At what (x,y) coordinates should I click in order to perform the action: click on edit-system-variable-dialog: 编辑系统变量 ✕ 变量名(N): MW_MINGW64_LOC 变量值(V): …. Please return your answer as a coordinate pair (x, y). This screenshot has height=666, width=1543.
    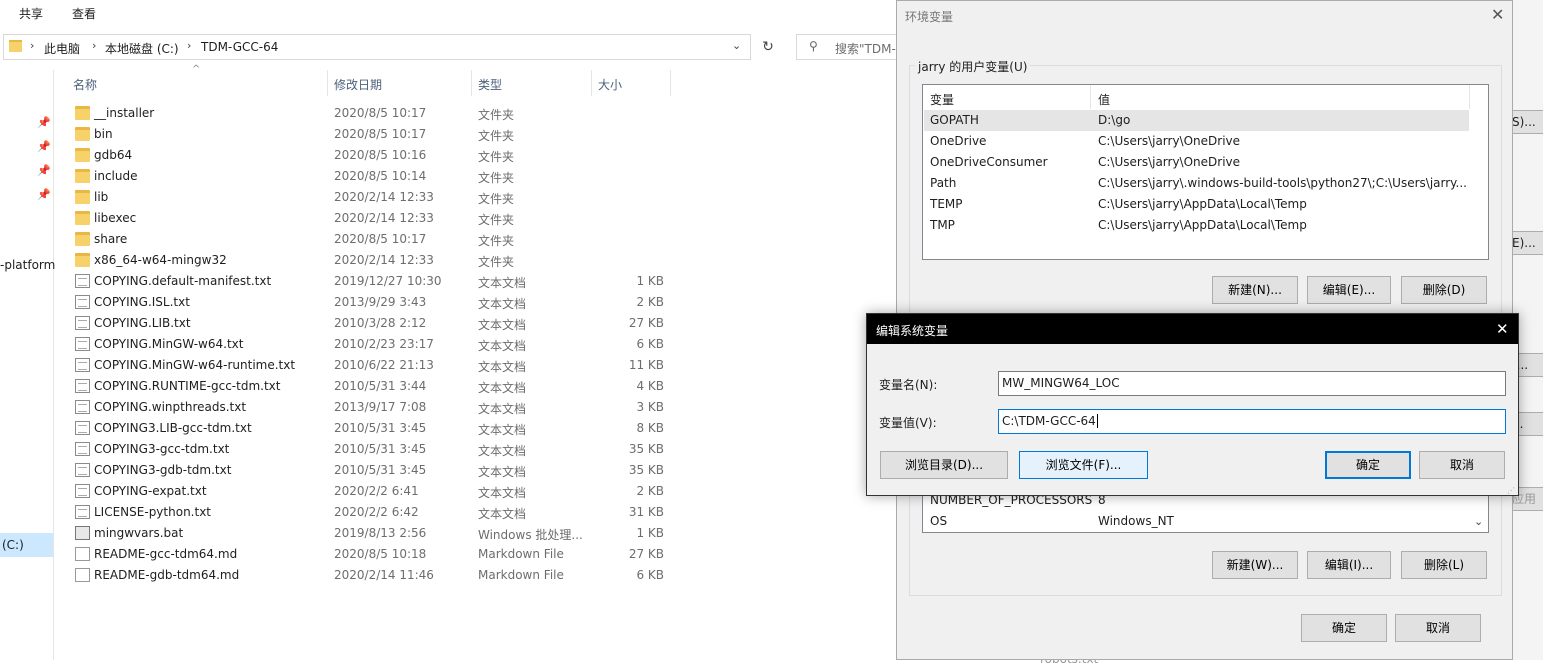
    Looking at the image, I should click on (1192, 404).